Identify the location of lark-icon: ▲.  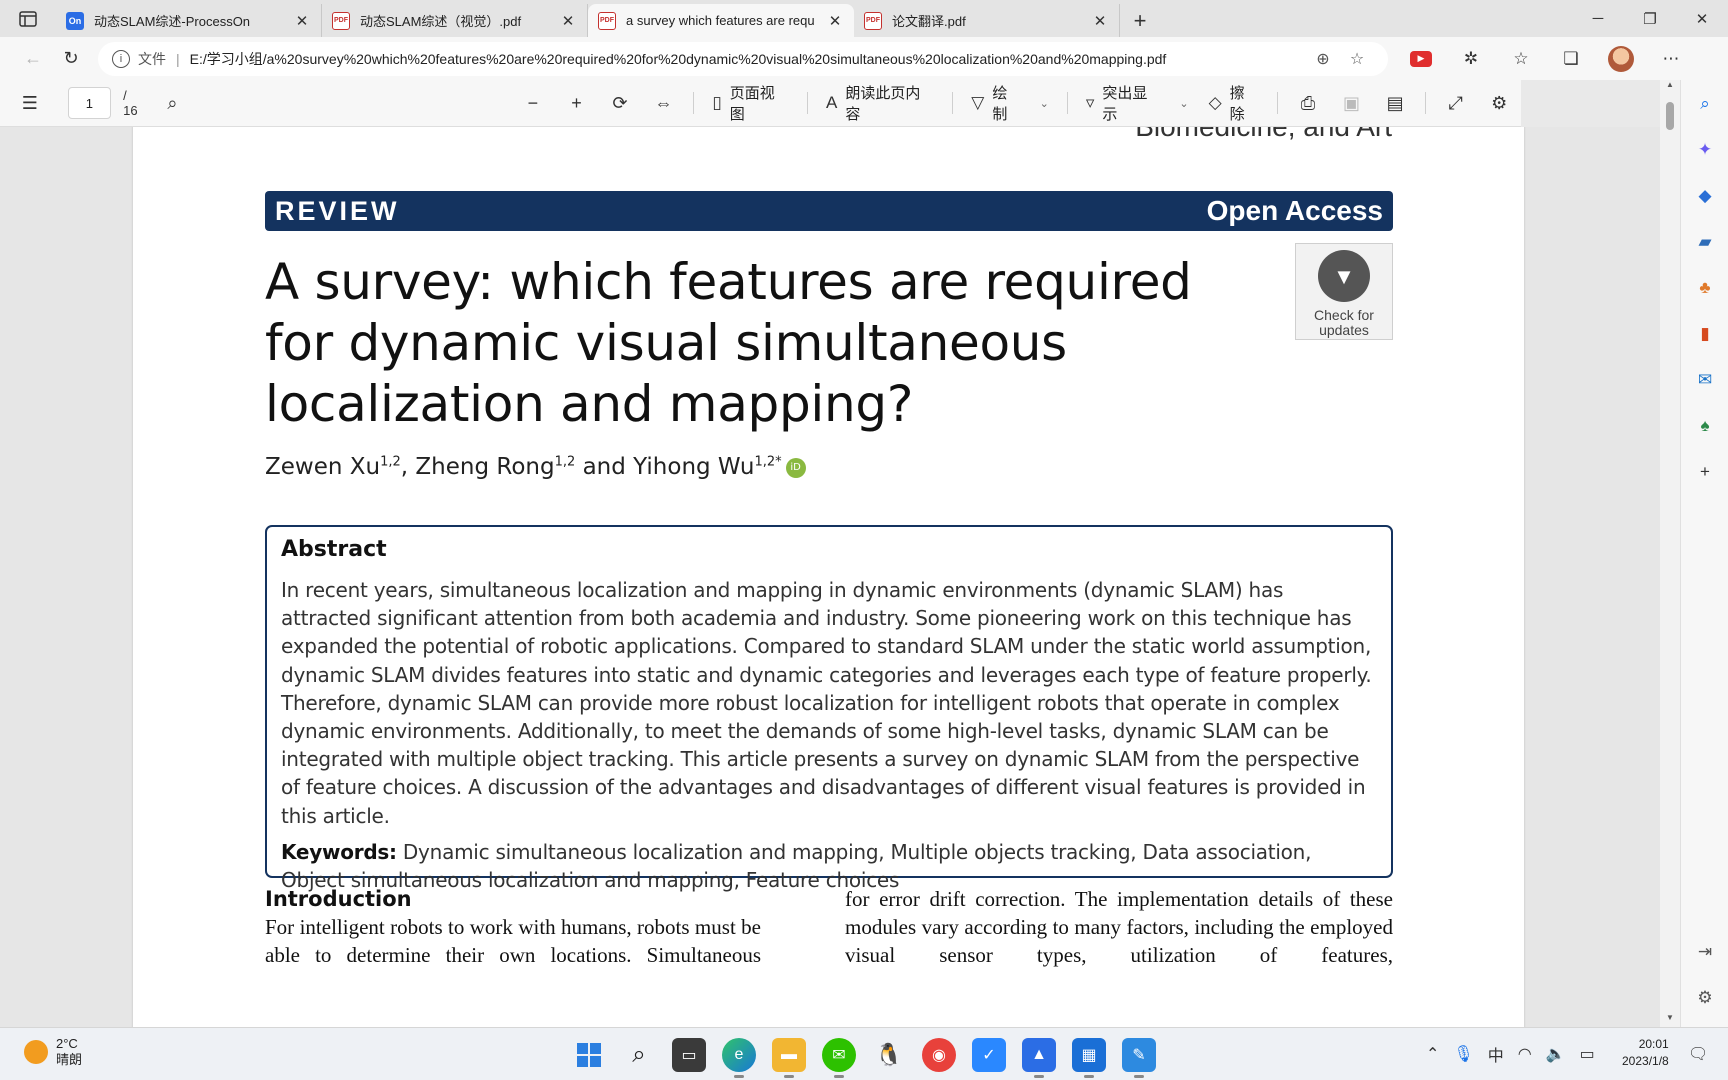
(1039, 1058).